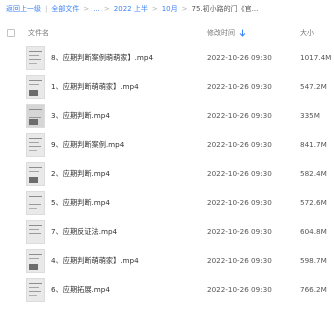  Describe the element at coordinates (167, 145) in the screenshot. I see `file-row: 9、应期判断案例.mp4 2022-10-26 09:30 841.7M` at that location.